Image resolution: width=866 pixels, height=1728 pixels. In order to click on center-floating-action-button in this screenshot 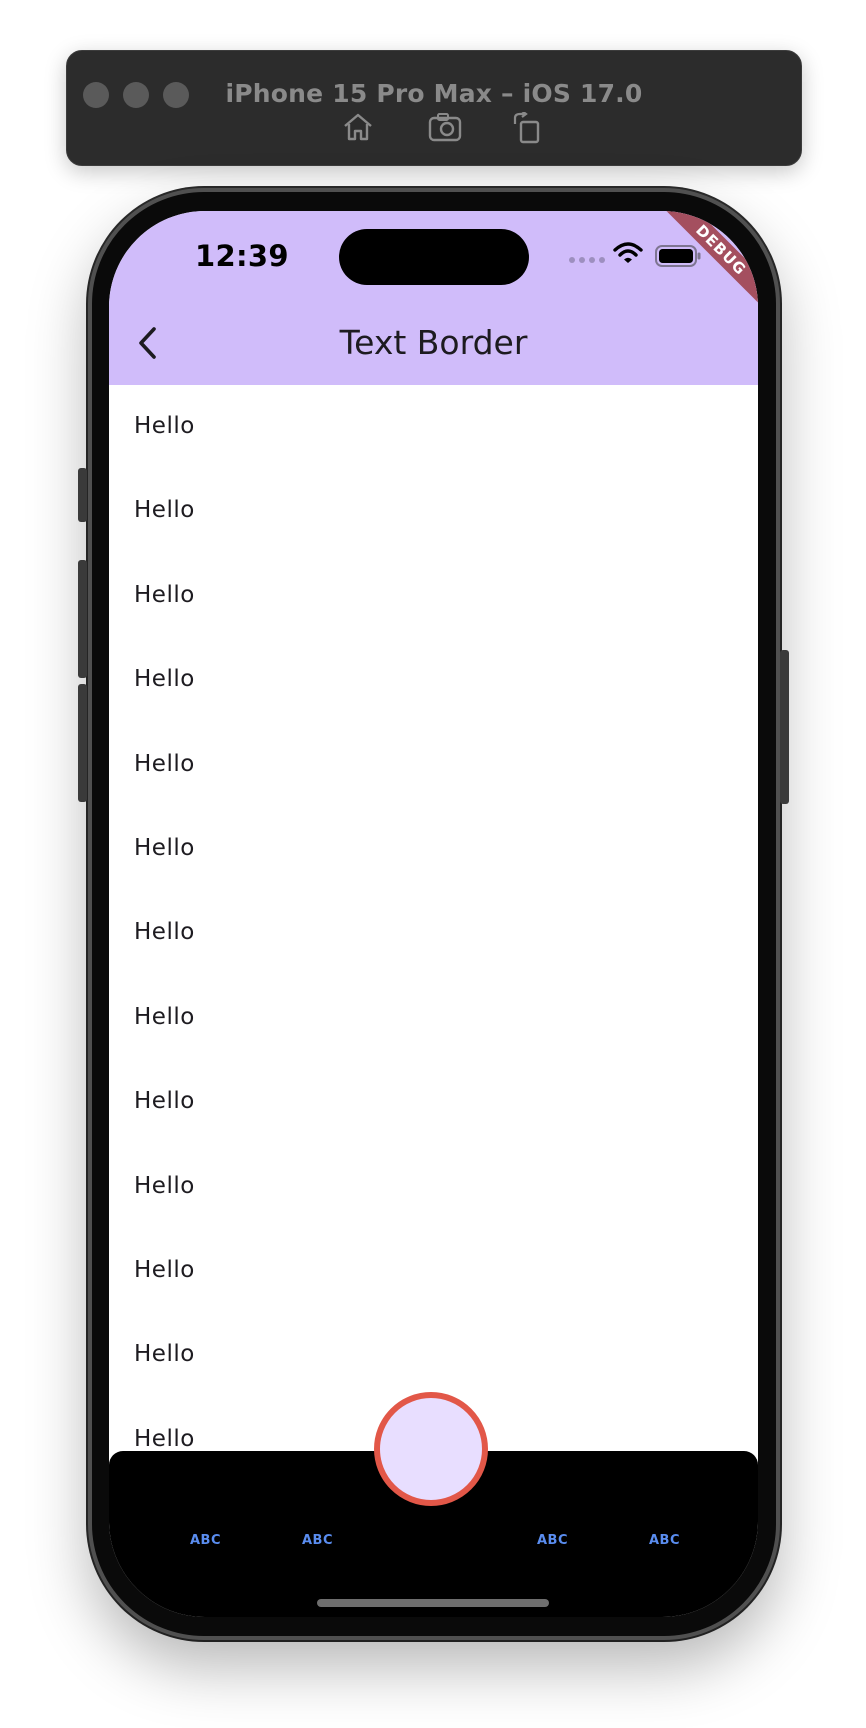, I will do `click(431, 1449)`.